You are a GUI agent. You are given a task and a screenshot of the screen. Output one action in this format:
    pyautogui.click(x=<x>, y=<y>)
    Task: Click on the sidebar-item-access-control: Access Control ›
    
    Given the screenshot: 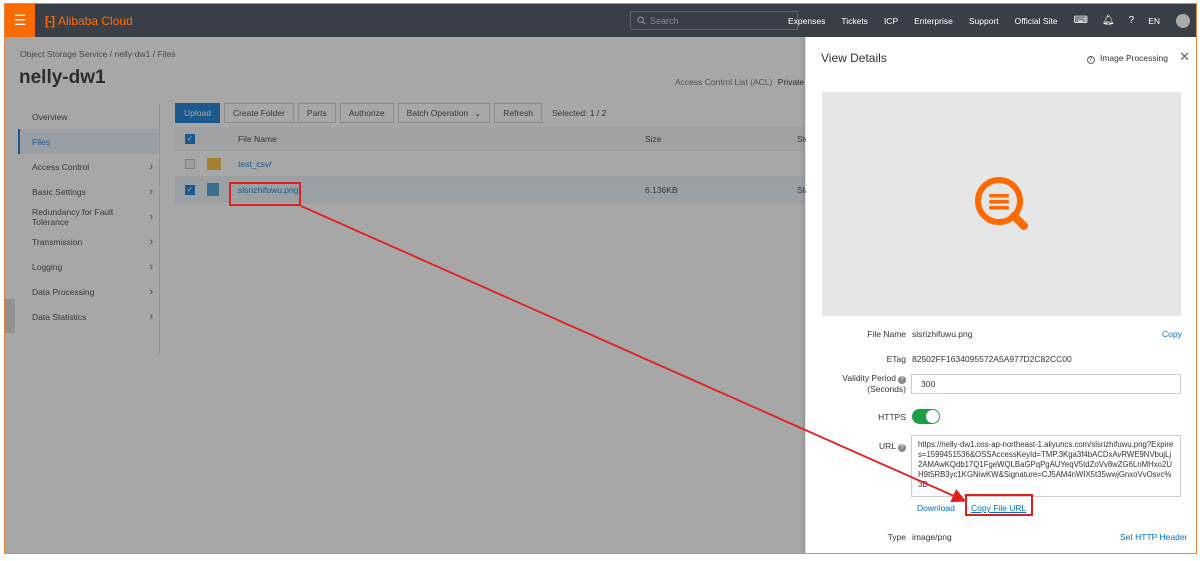 What is the action you would take?
    pyautogui.click(x=88, y=166)
    